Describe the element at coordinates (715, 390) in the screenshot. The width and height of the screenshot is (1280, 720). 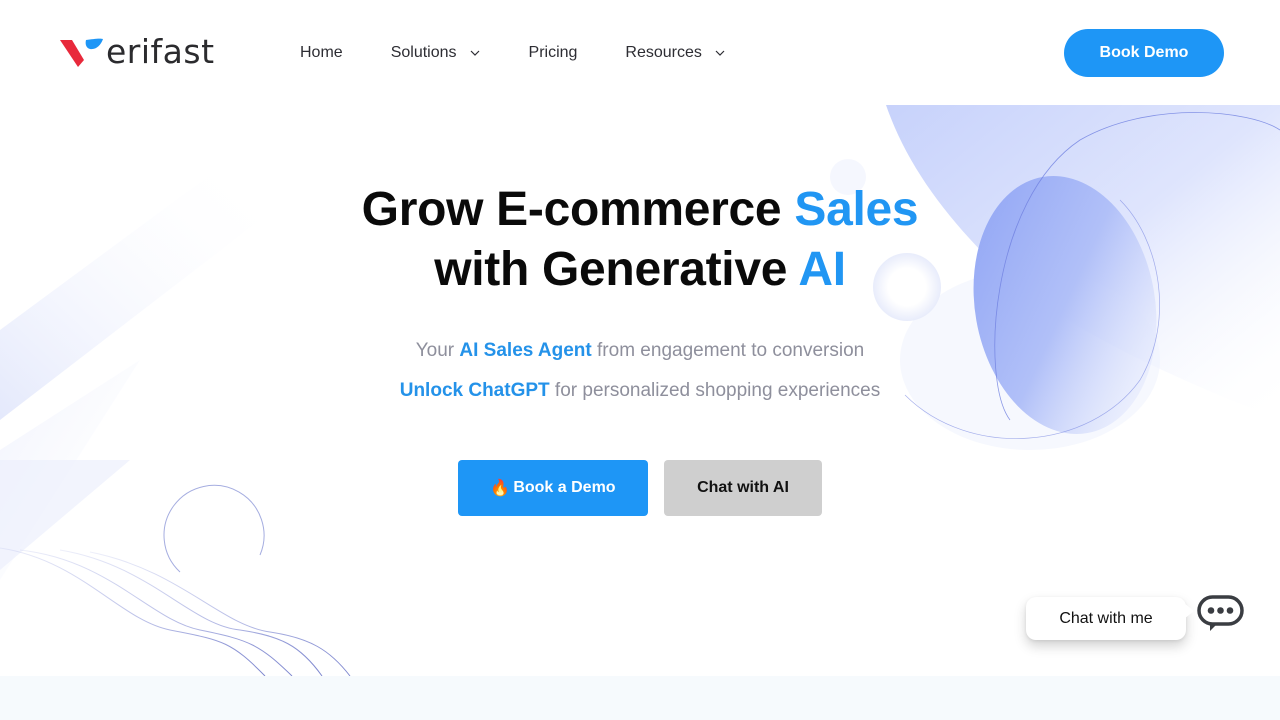
I see `subtitle-text: for personalized shopping experiences` at that location.